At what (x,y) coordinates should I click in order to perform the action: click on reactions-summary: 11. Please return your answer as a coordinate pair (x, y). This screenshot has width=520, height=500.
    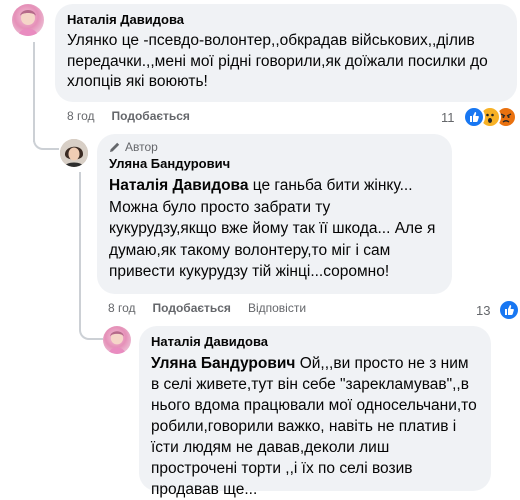
    Looking at the image, I should click on (479, 117).